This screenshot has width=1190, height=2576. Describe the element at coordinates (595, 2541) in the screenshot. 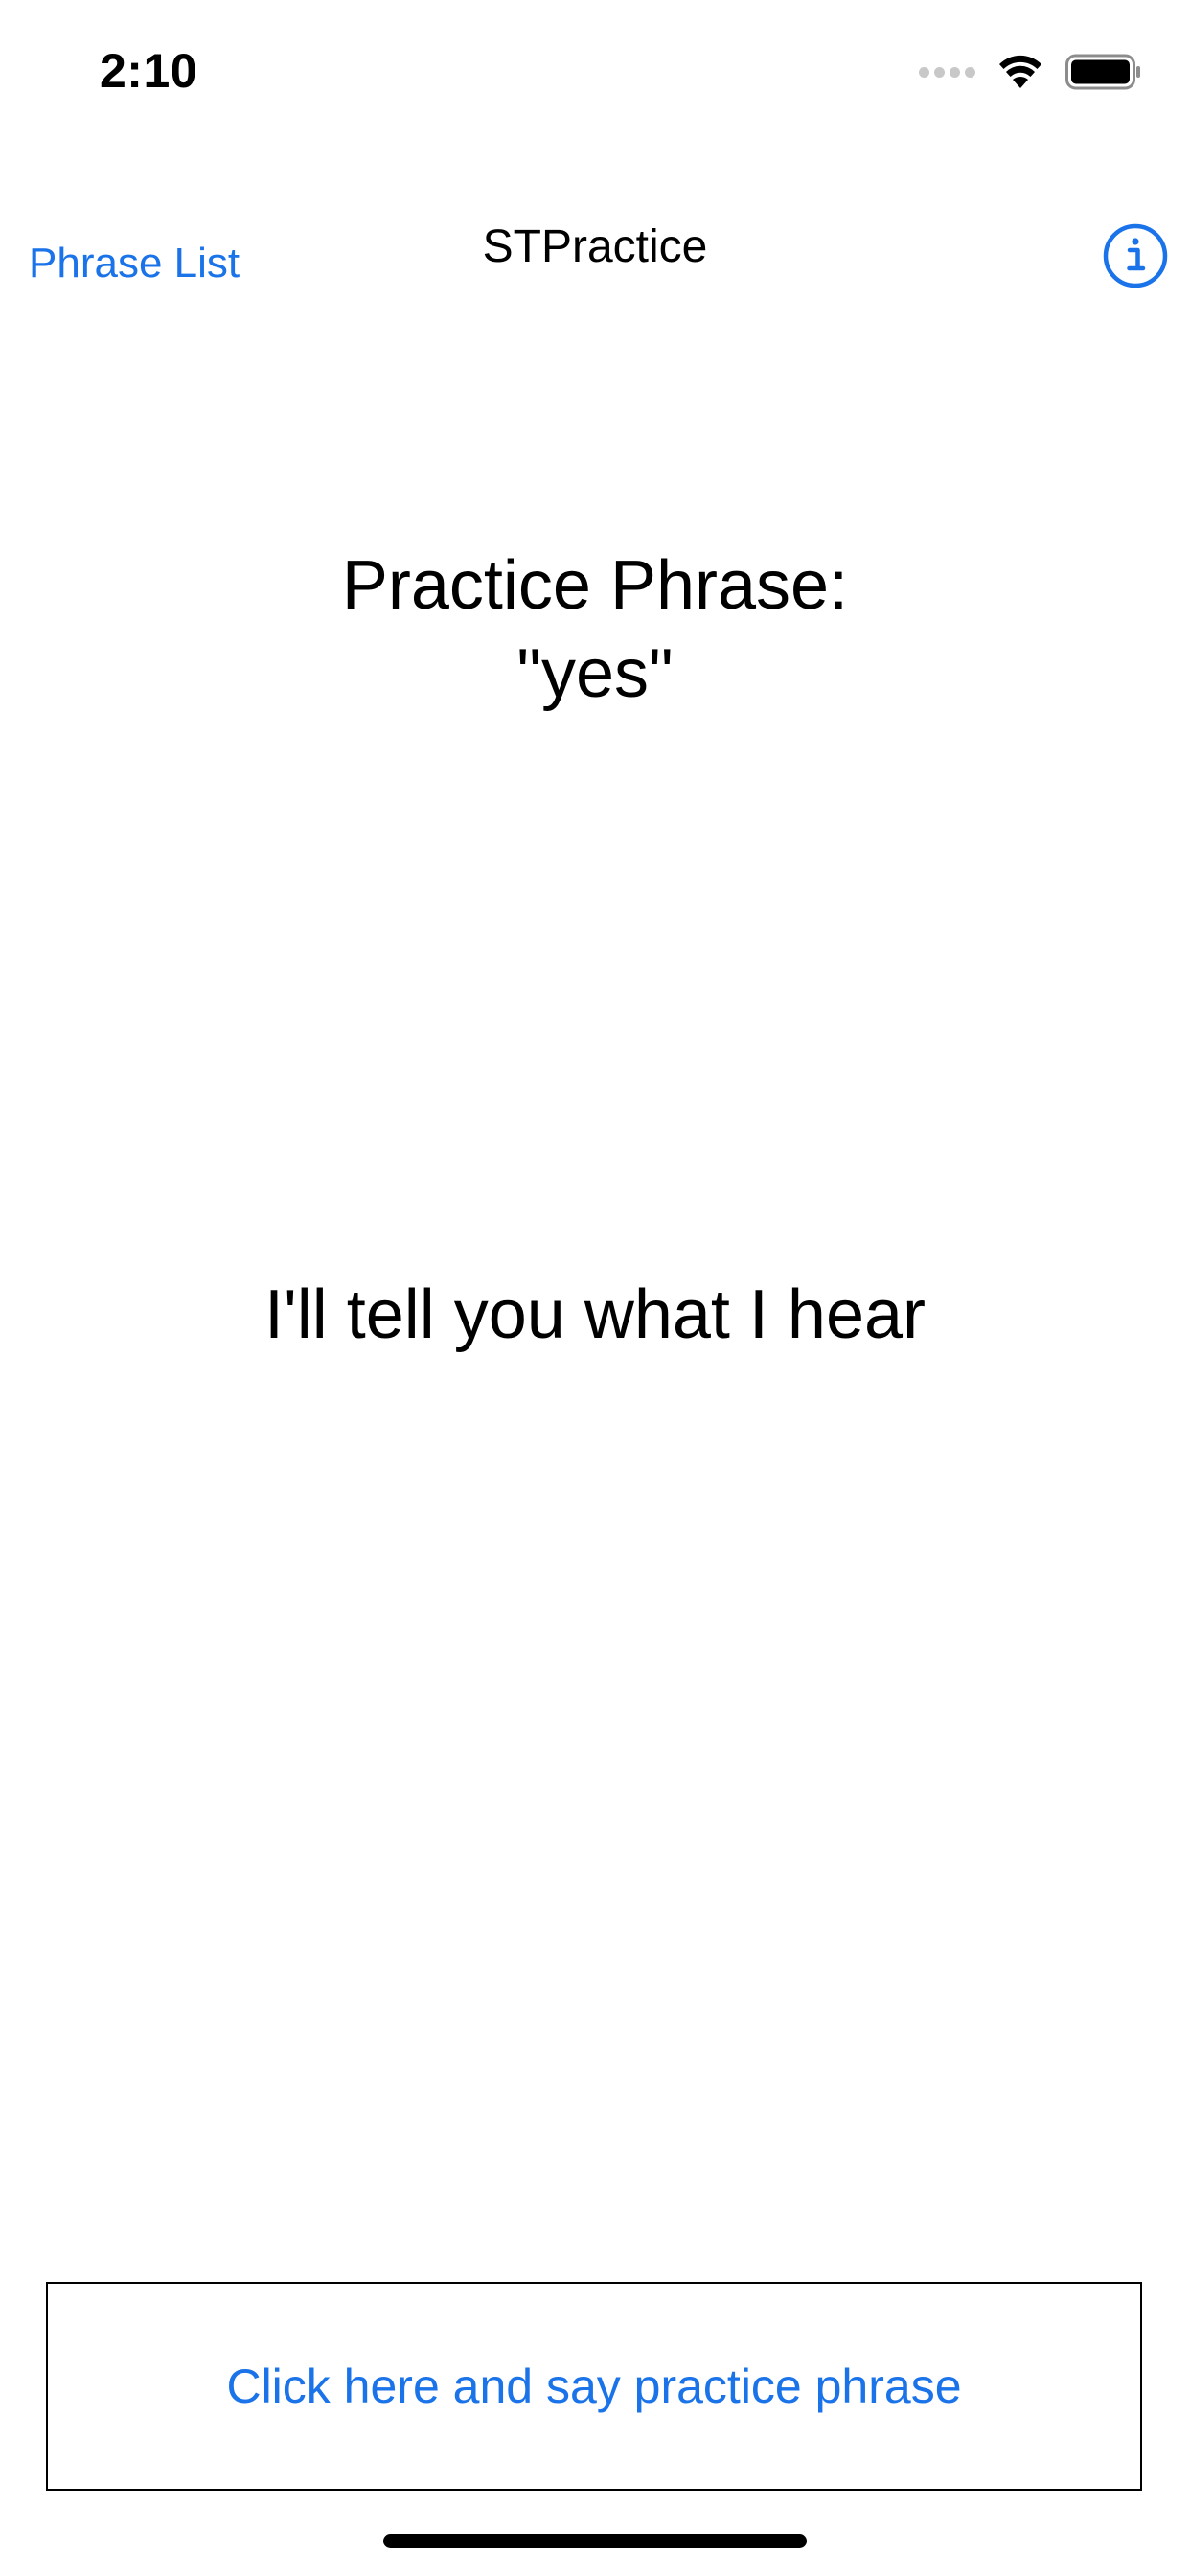

I see `home-indicator` at that location.